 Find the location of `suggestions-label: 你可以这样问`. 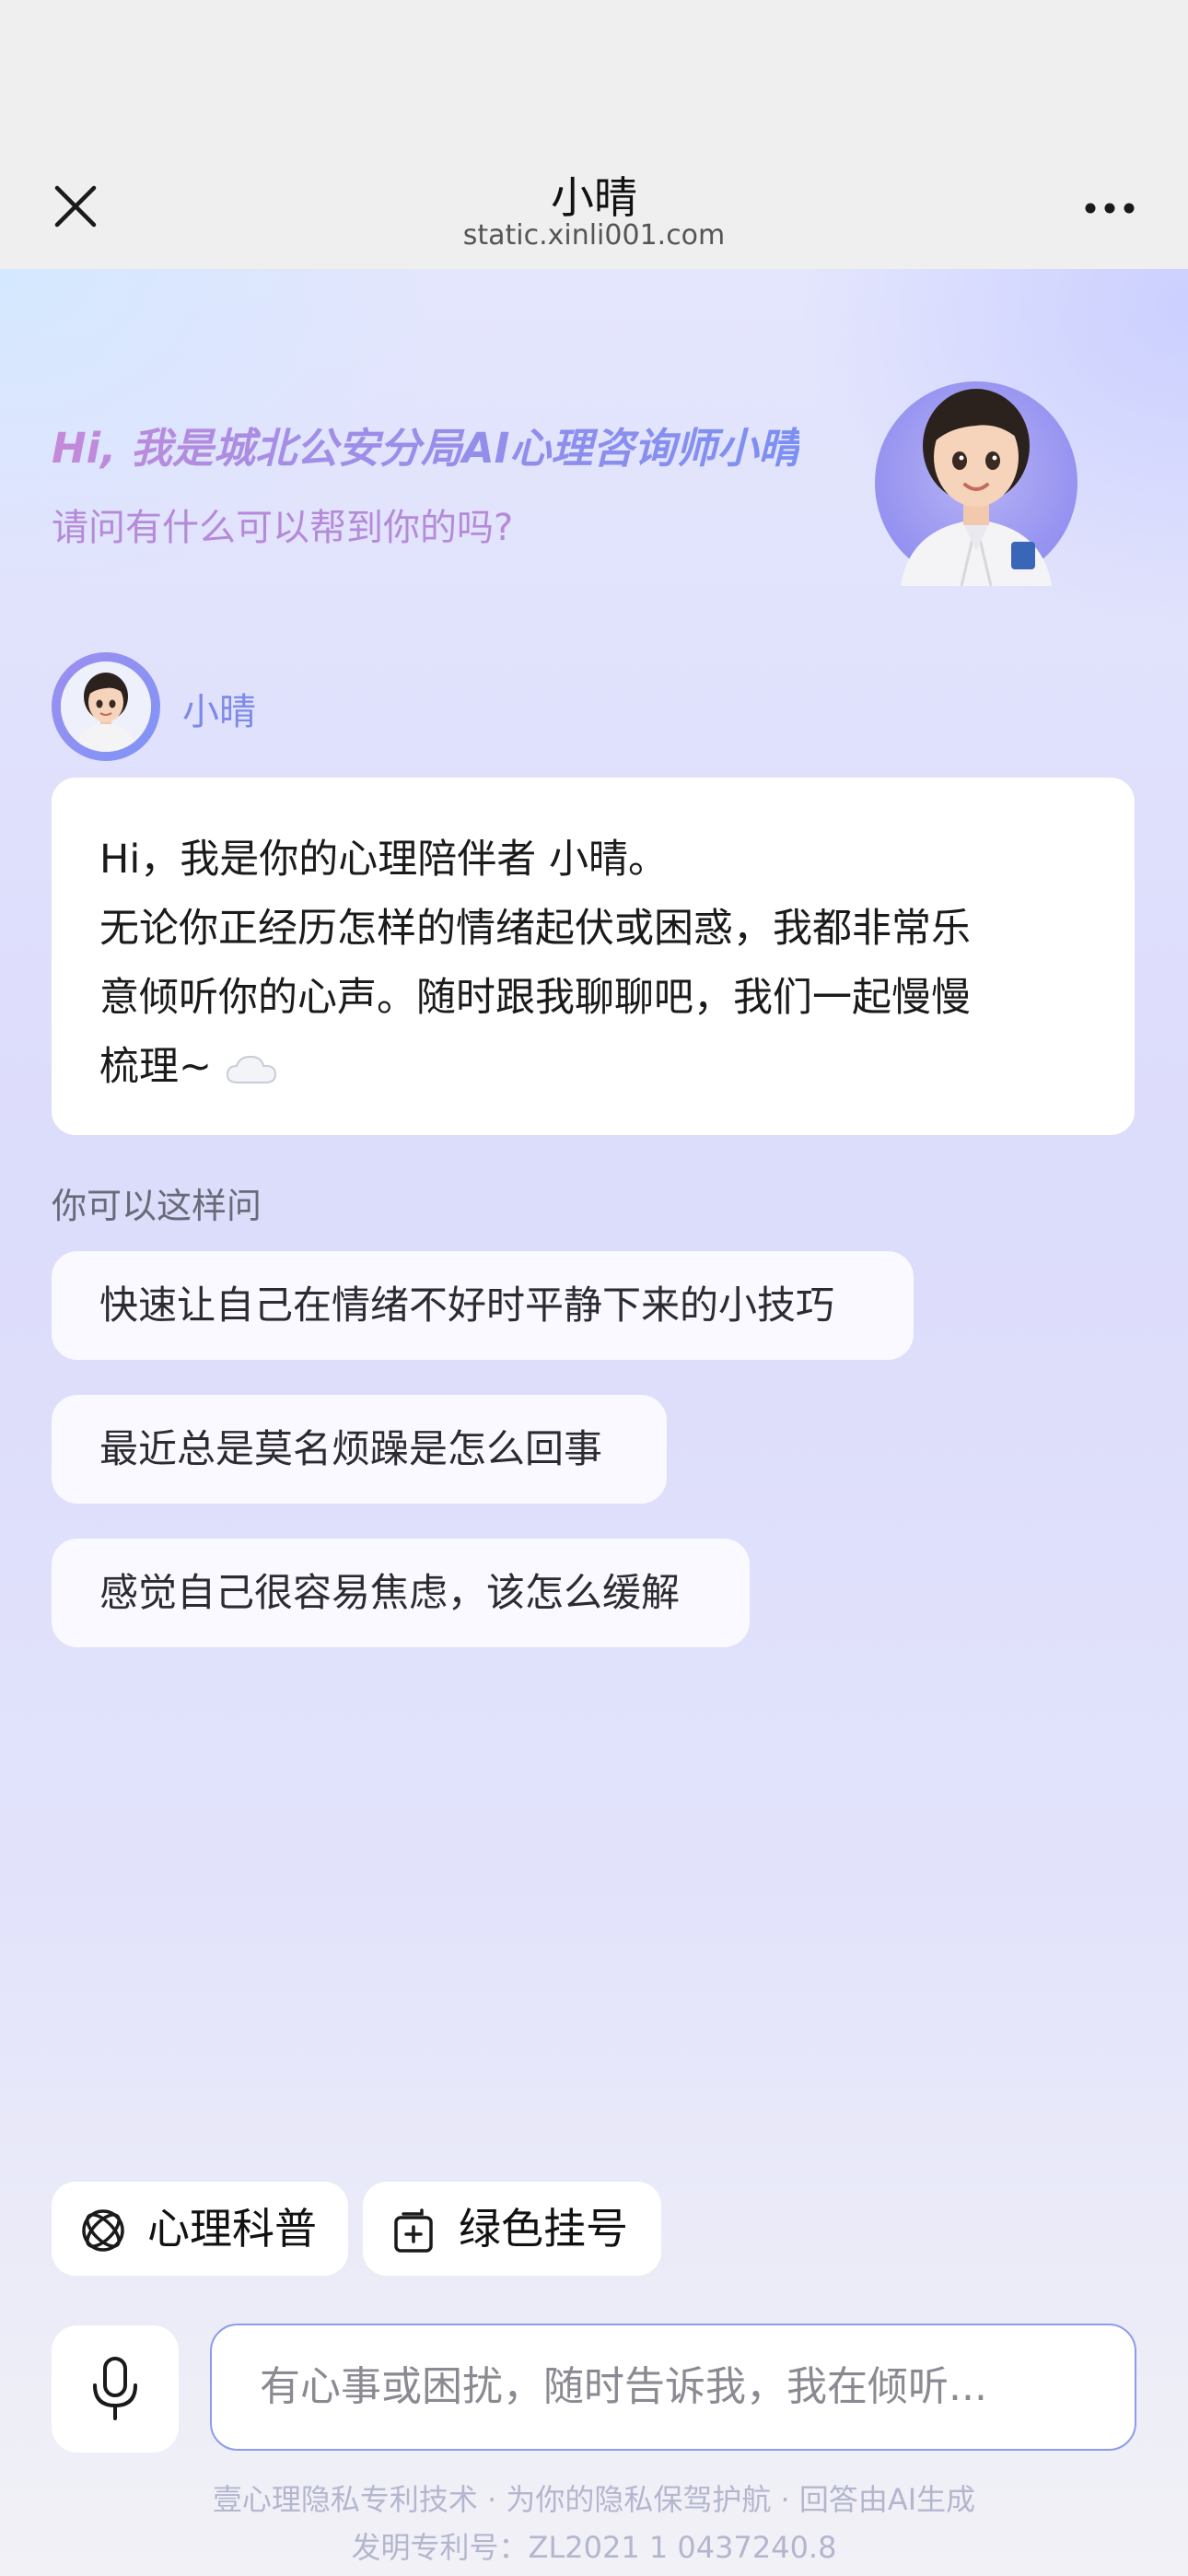

suggestions-label: 你可以这样问 is located at coordinates (157, 1206).